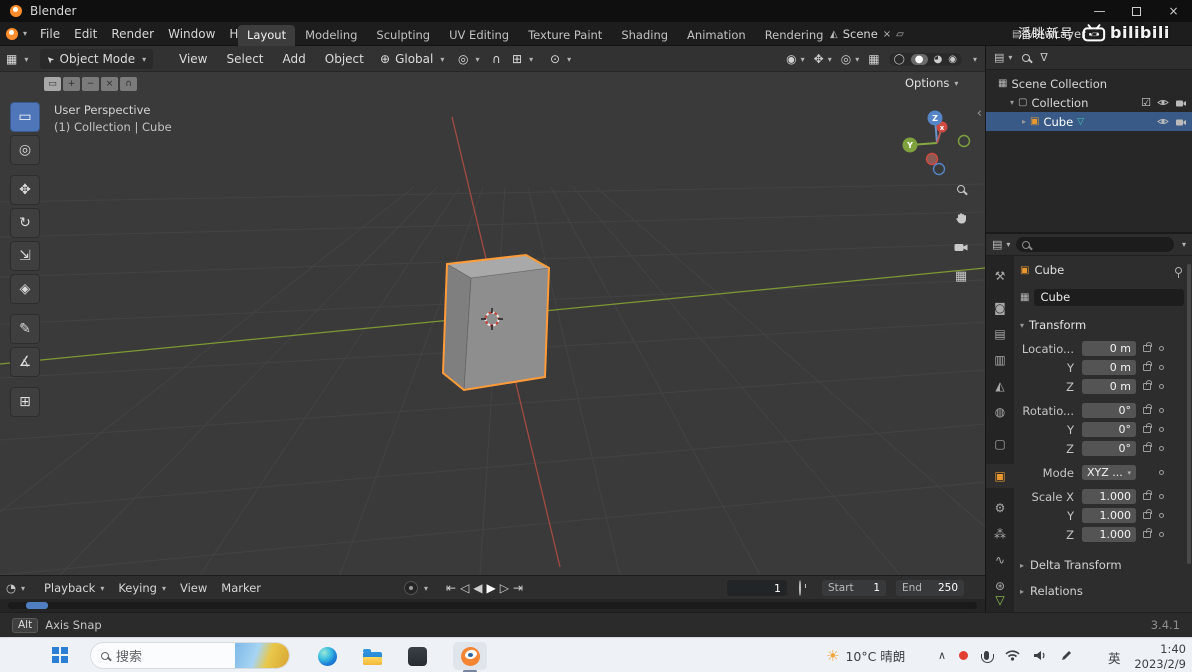 The image size is (1192, 672). What do you see at coordinates (128, 84) in the screenshot?
I see `select-mode-intersect: ∩` at bounding box center [128, 84].